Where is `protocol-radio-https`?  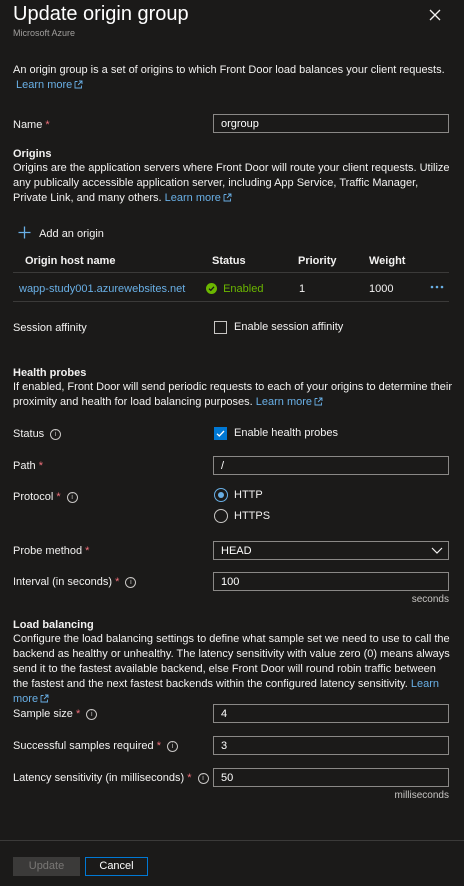
protocol-radio-https is located at coordinates (221, 516).